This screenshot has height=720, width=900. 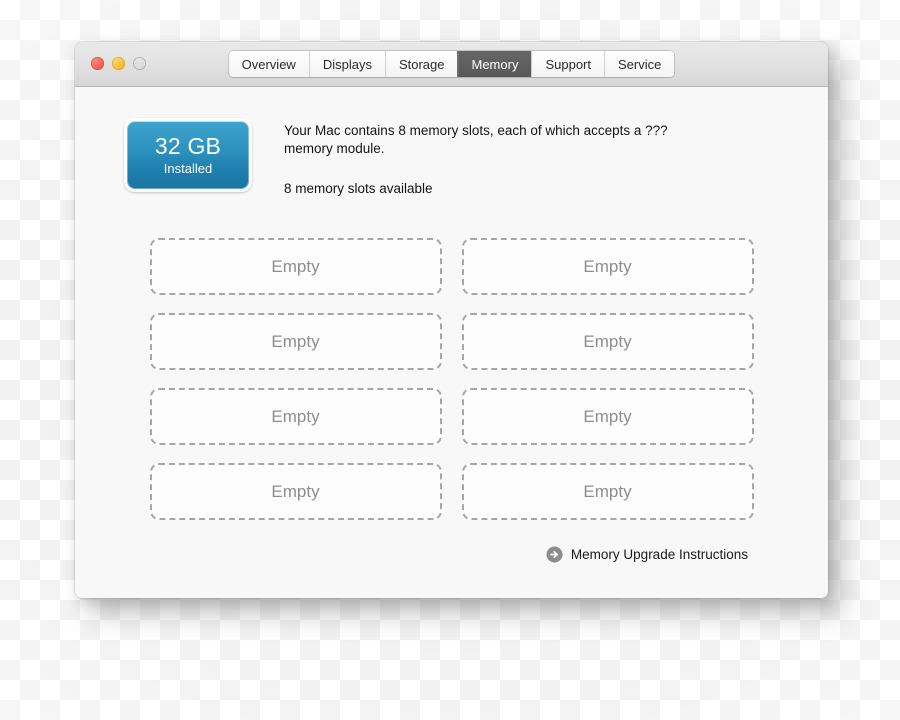 I want to click on memory-upgrade-instructions-link: Memory Upgrade Instructions, so click(x=647, y=554).